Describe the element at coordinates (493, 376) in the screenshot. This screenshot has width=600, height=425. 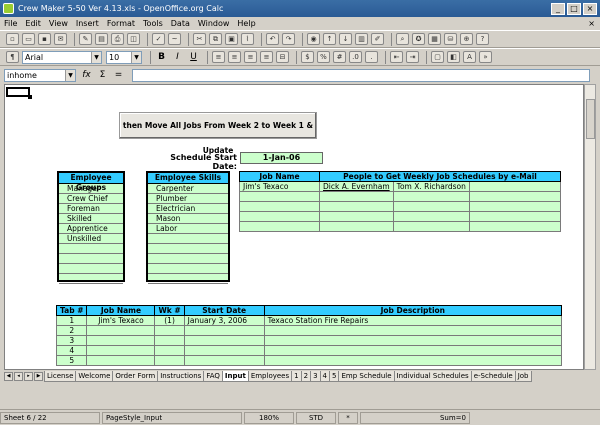
I see `tab-e-schedule: e-Schedule` at that location.